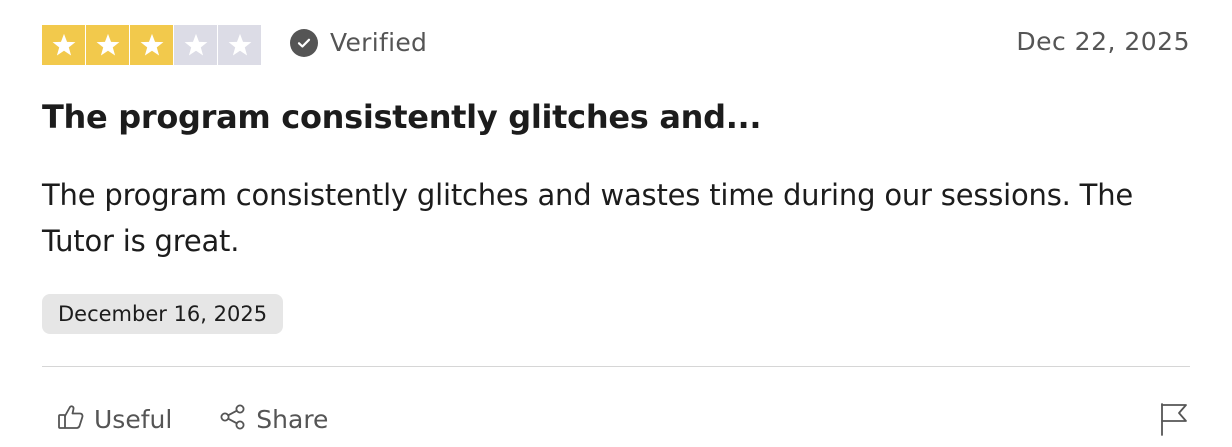  I want to click on divider, so click(616, 366).